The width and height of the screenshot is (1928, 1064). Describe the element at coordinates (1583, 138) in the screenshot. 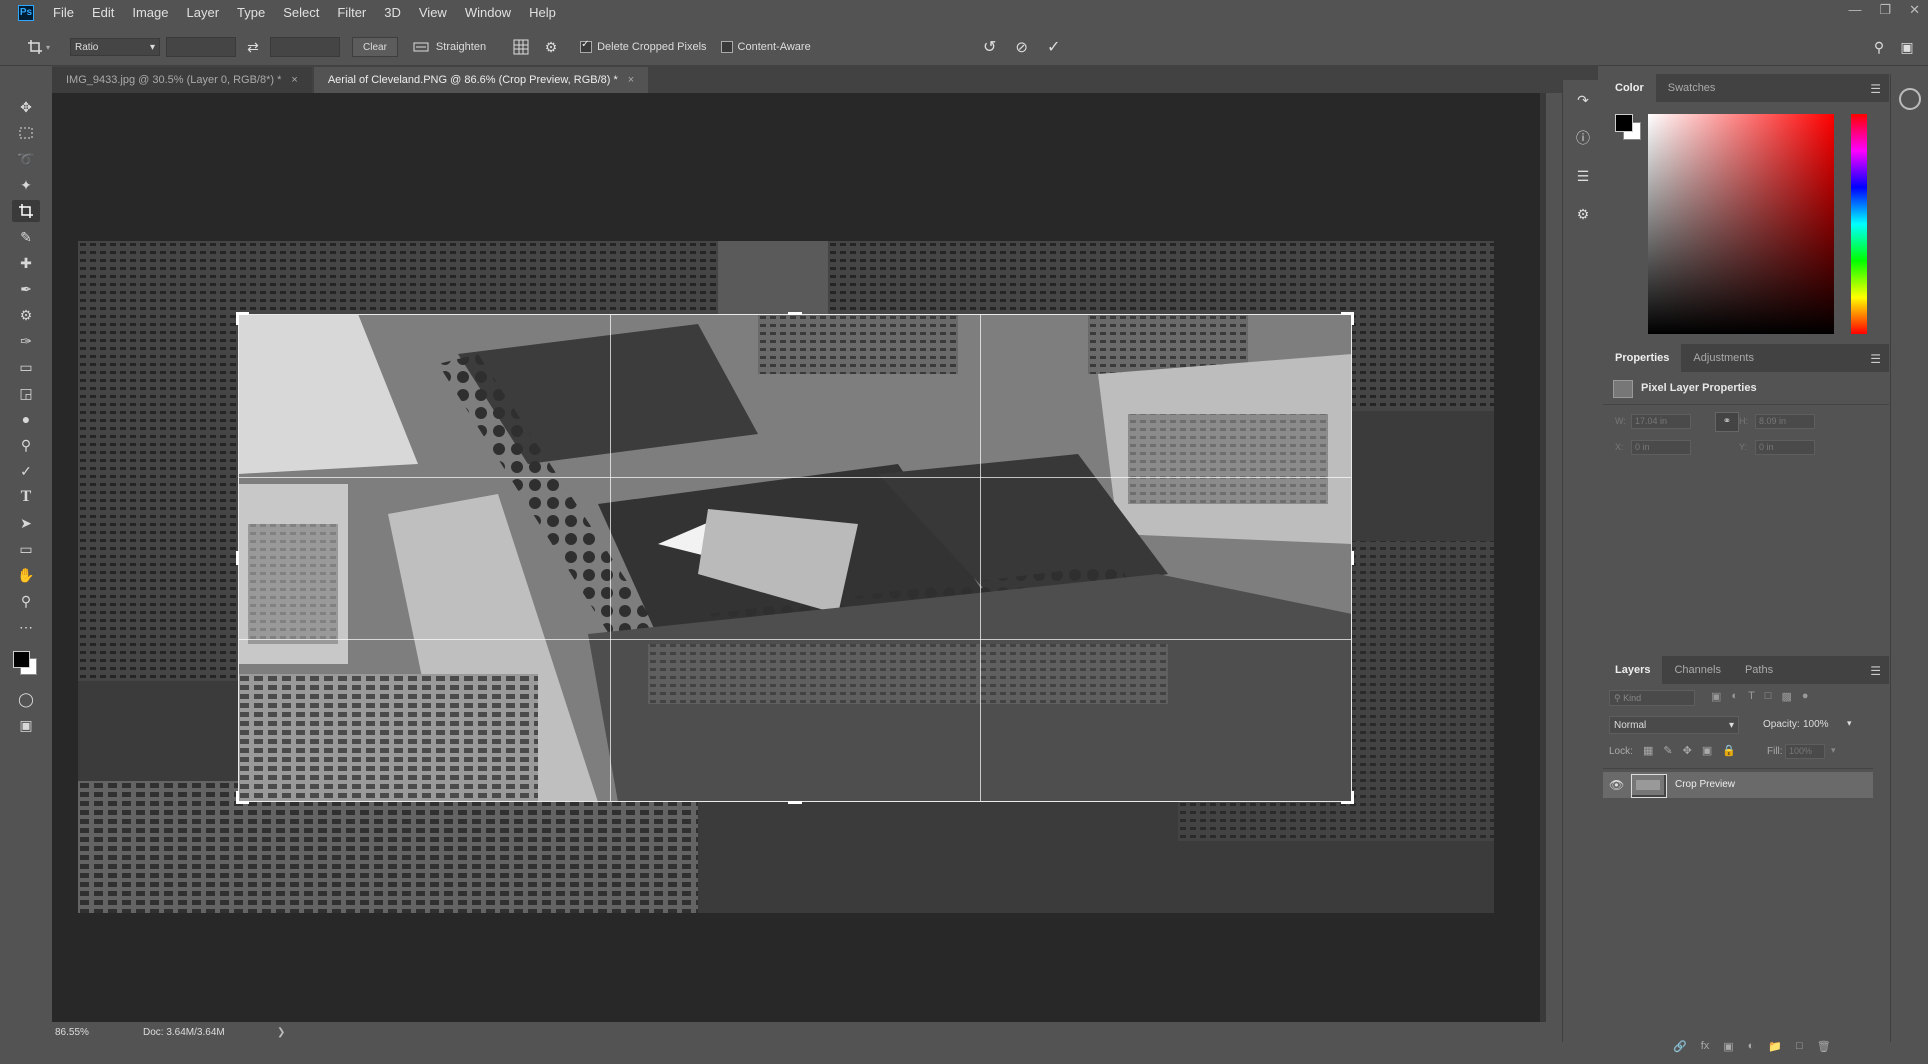

I see `info-panel-icon: ⓘ` at that location.